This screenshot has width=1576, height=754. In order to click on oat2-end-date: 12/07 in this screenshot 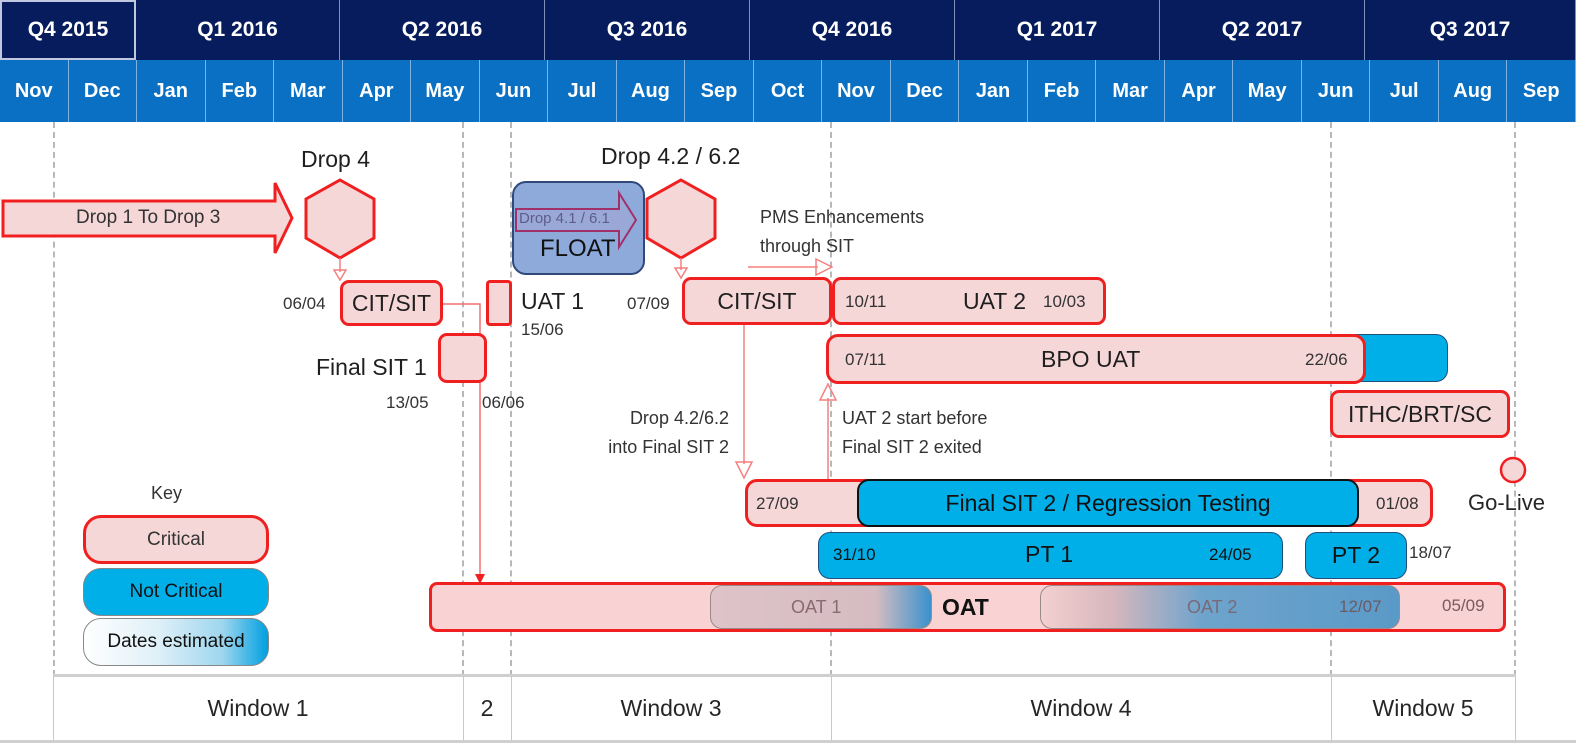, I will do `click(1360, 606)`.